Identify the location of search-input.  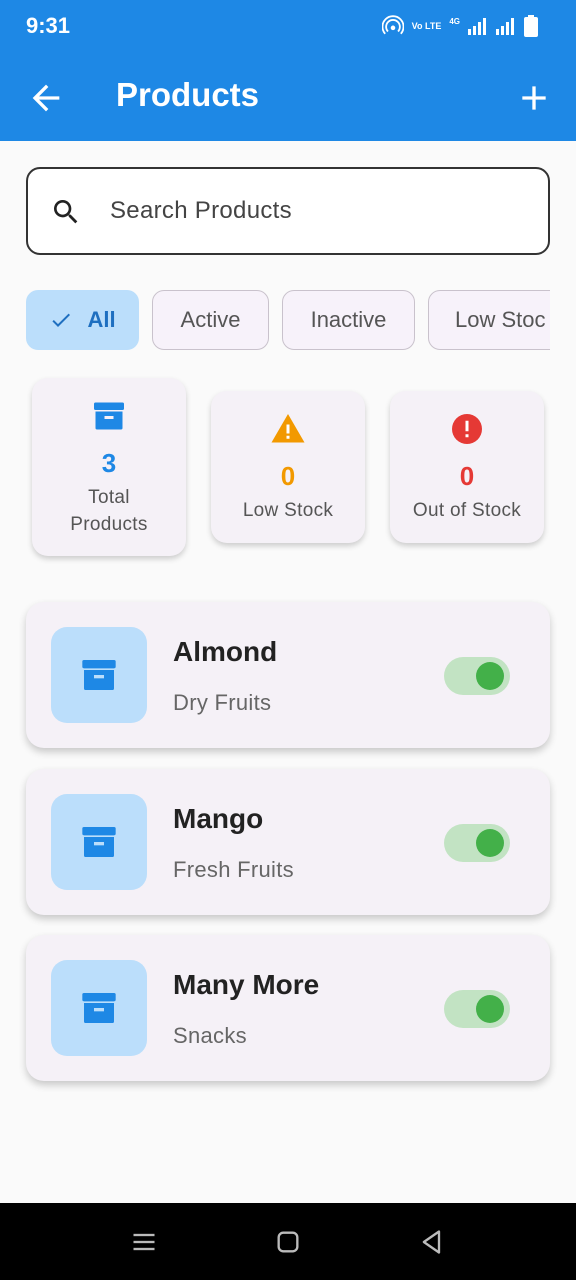
(320, 211).